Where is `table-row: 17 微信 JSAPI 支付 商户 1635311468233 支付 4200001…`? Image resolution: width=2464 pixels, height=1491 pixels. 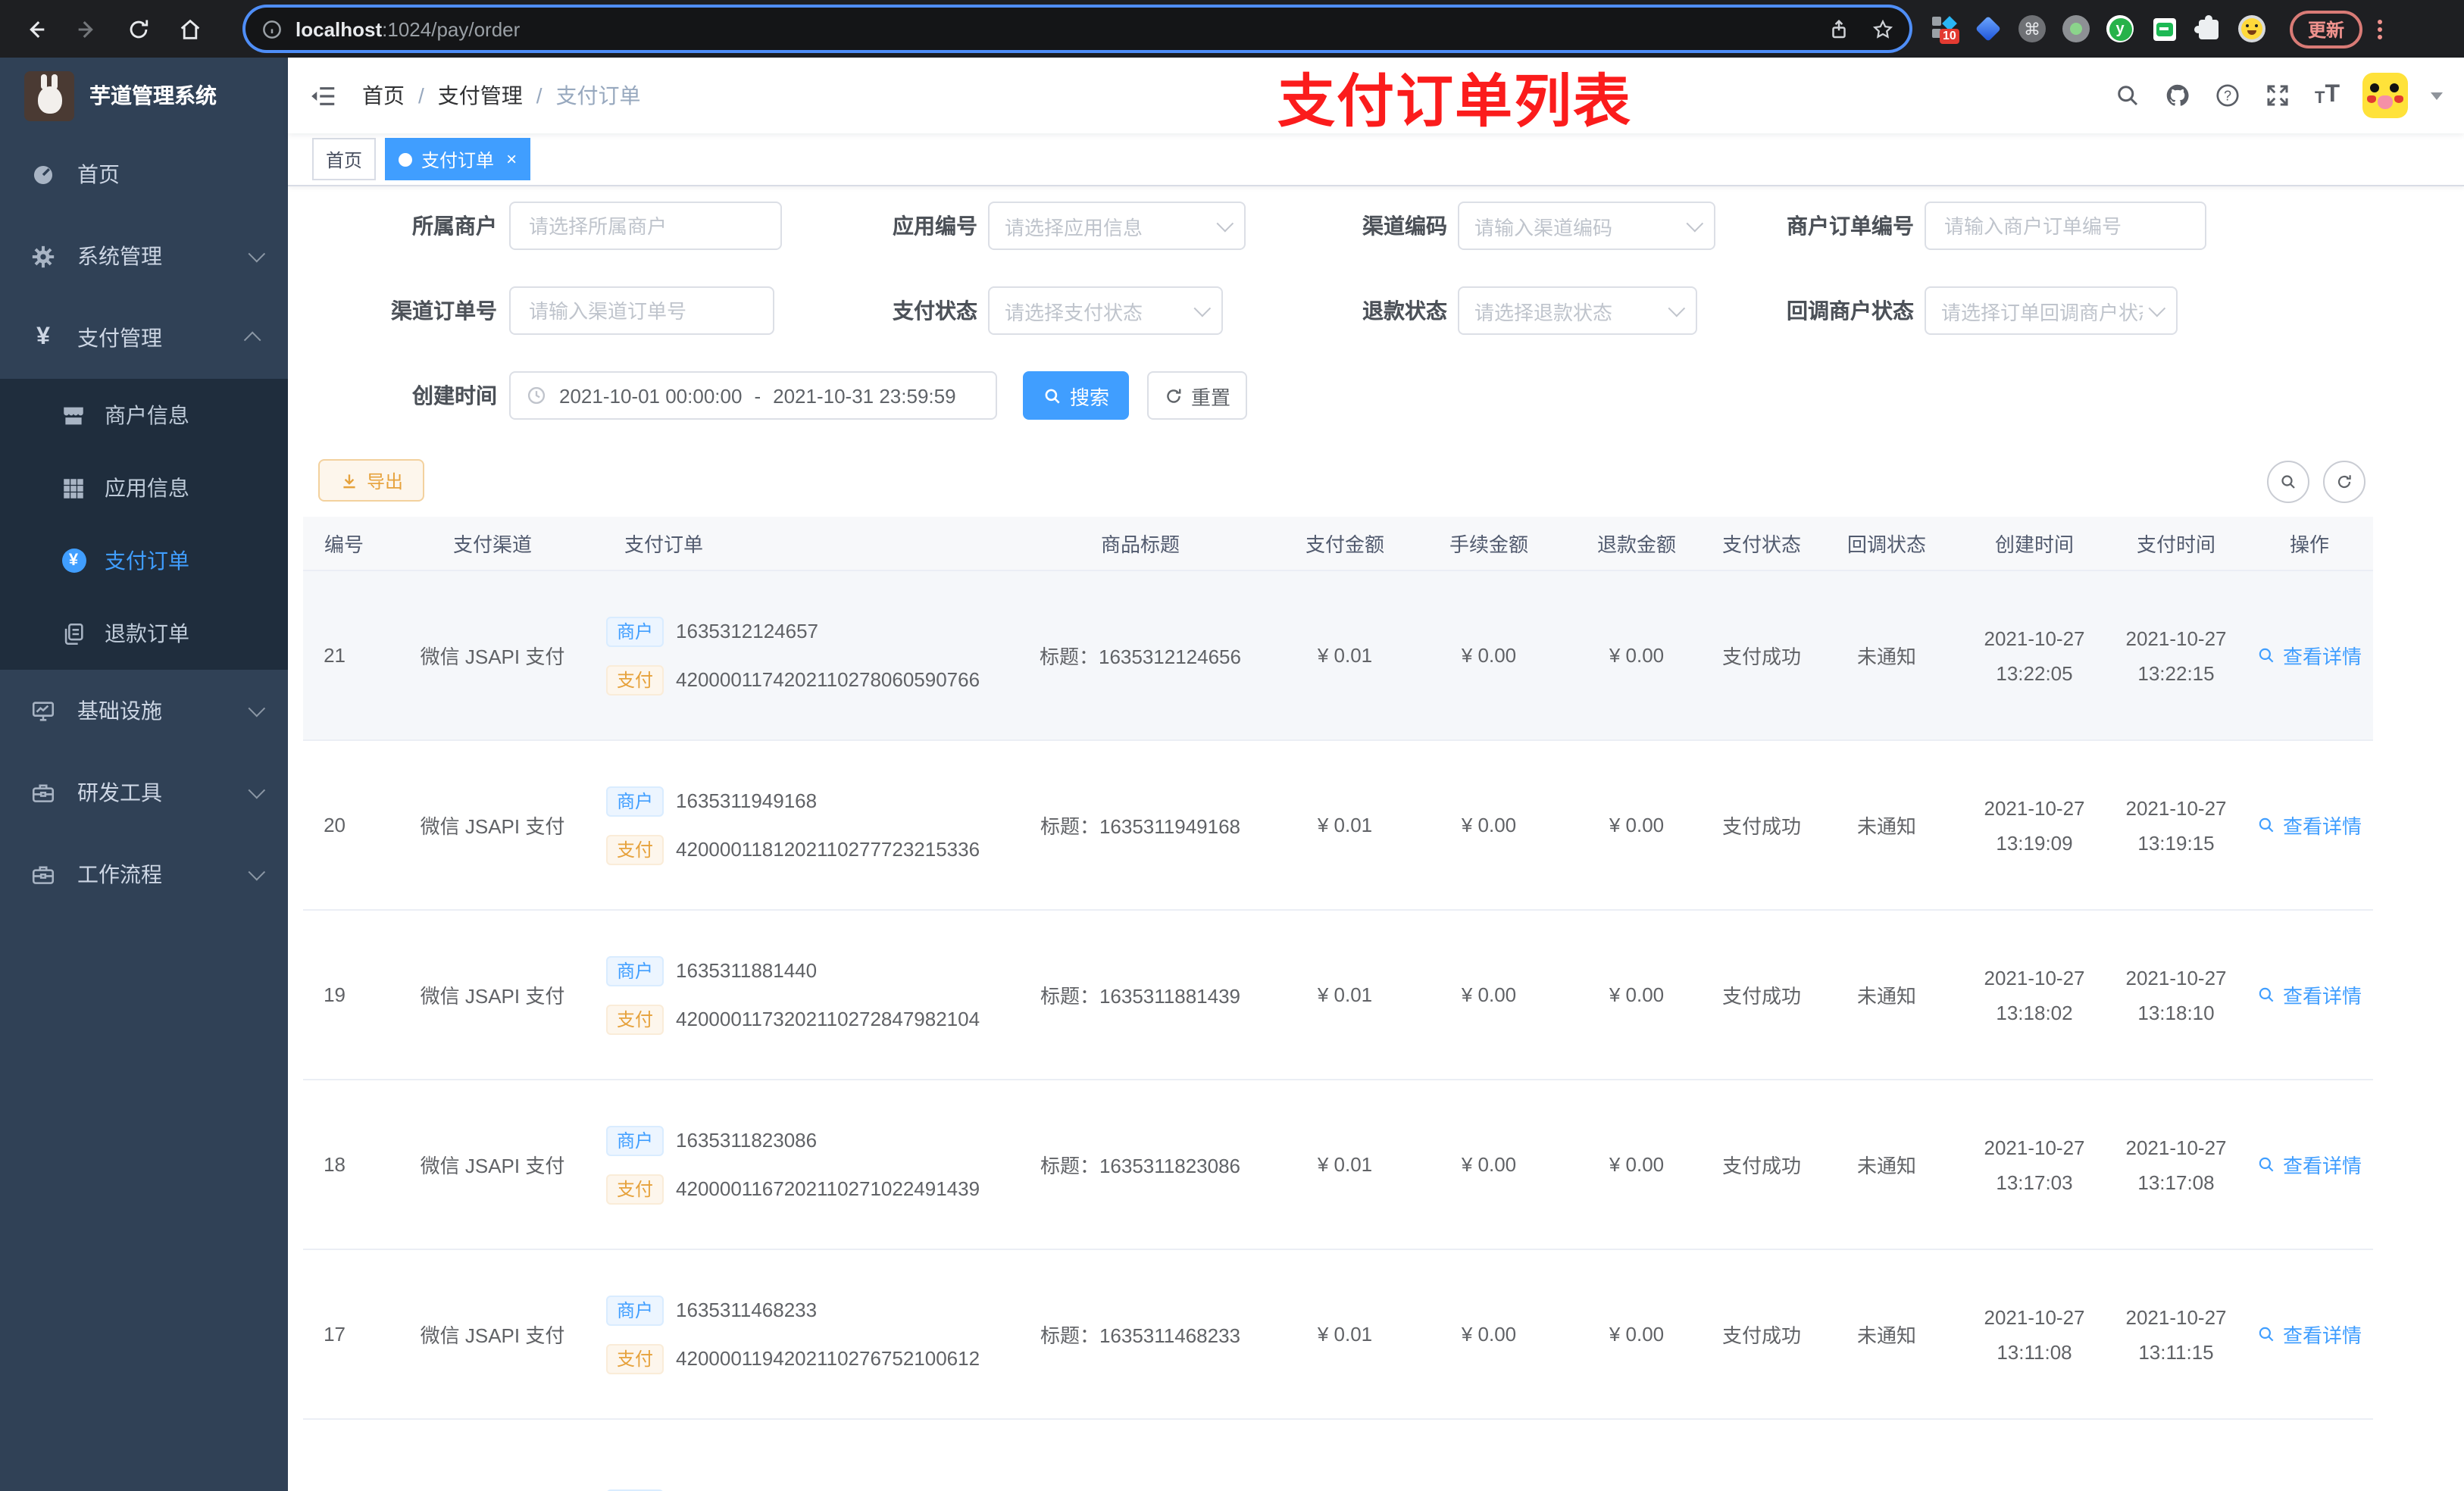 table-row: 17 微信 JSAPI 支付 商户 1635311468233 支付 4200001… is located at coordinates (1338, 1335).